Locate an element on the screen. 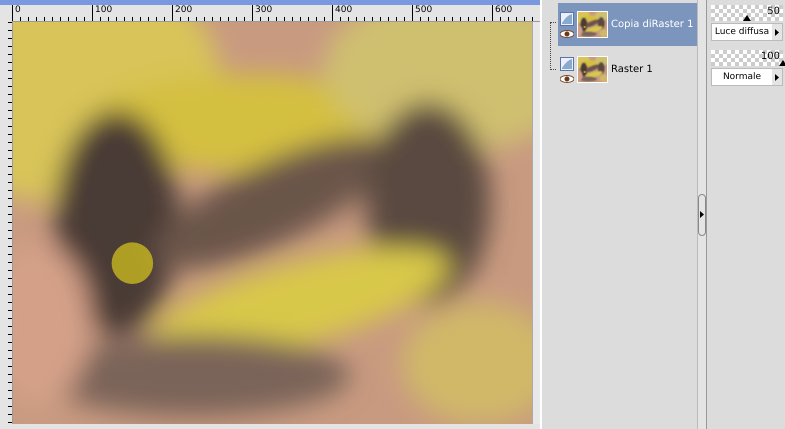 This screenshot has width=785, height=429. layer-name: Copia diRaster 1 is located at coordinates (652, 24).